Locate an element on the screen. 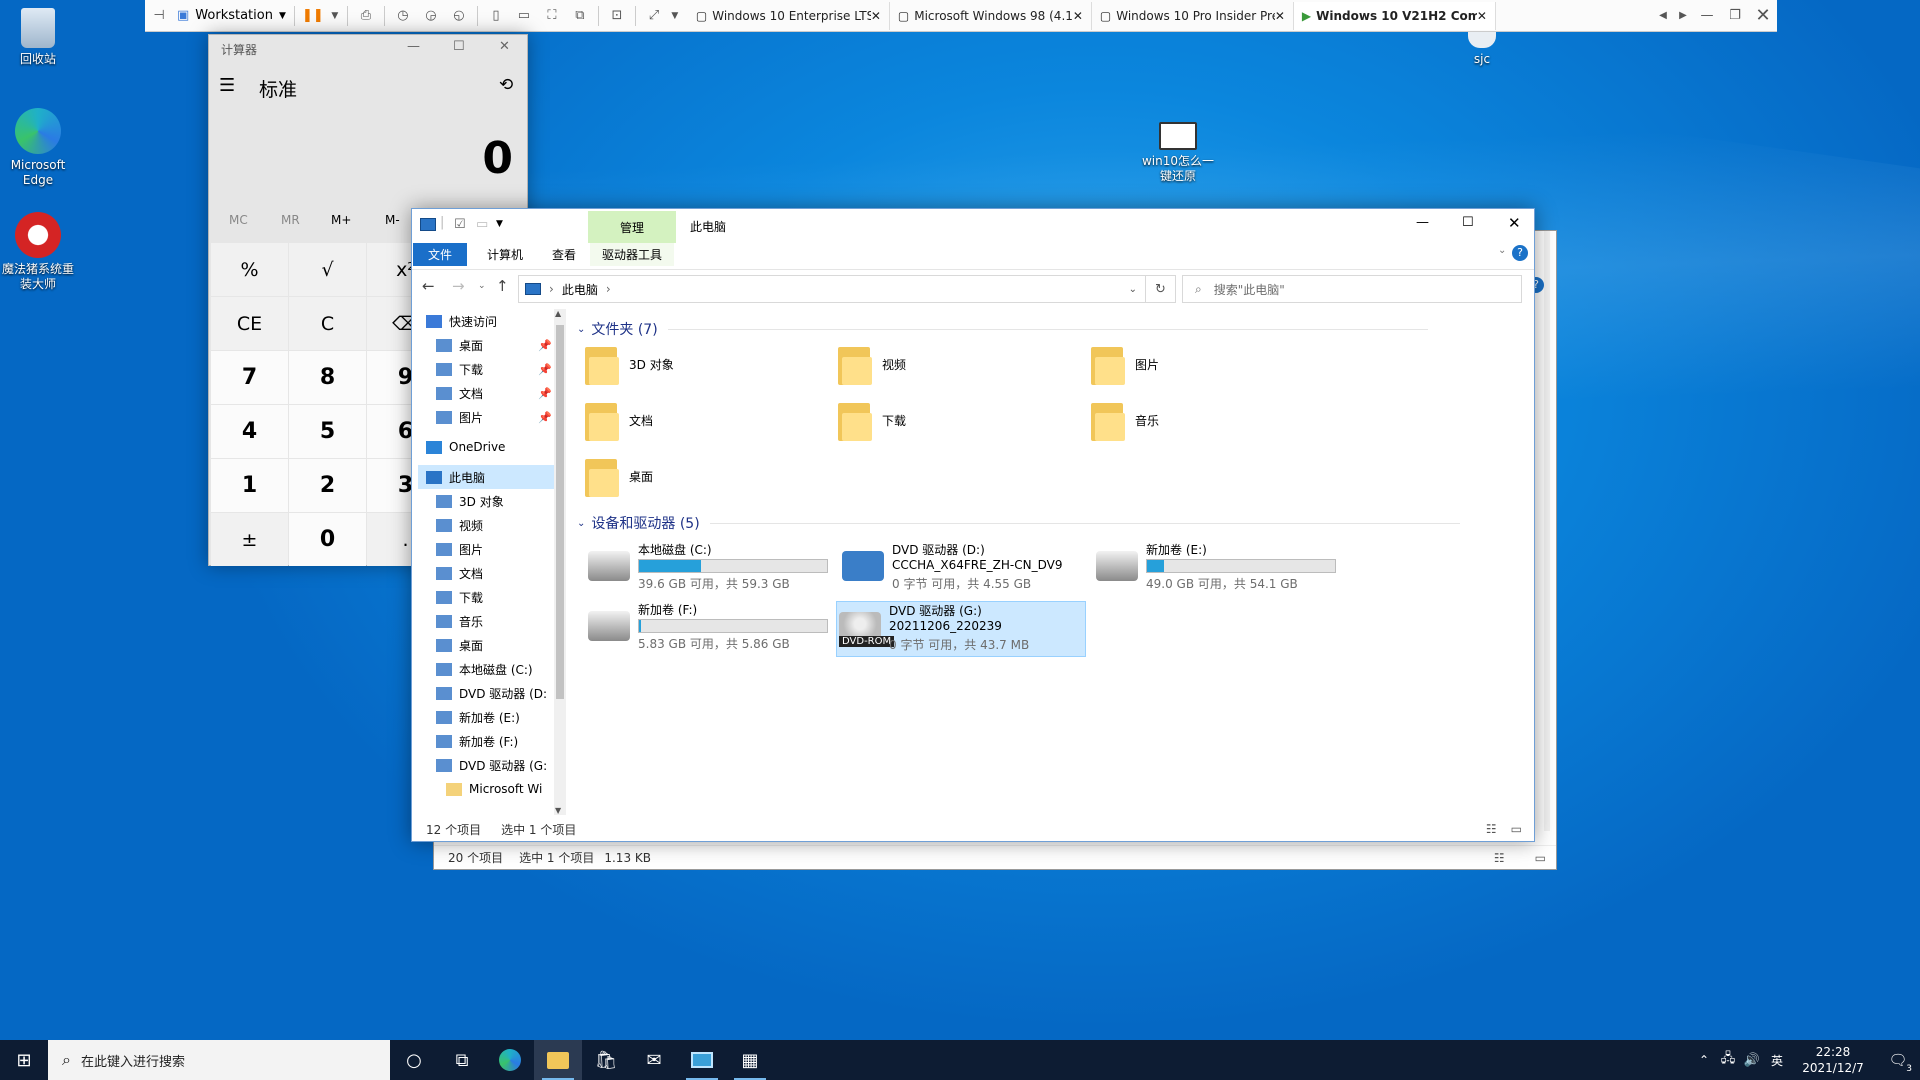 Image resolution: width=1920 pixels, height=1080 pixels. tab-computer: 计算机 is located at coordinates (505, 254).